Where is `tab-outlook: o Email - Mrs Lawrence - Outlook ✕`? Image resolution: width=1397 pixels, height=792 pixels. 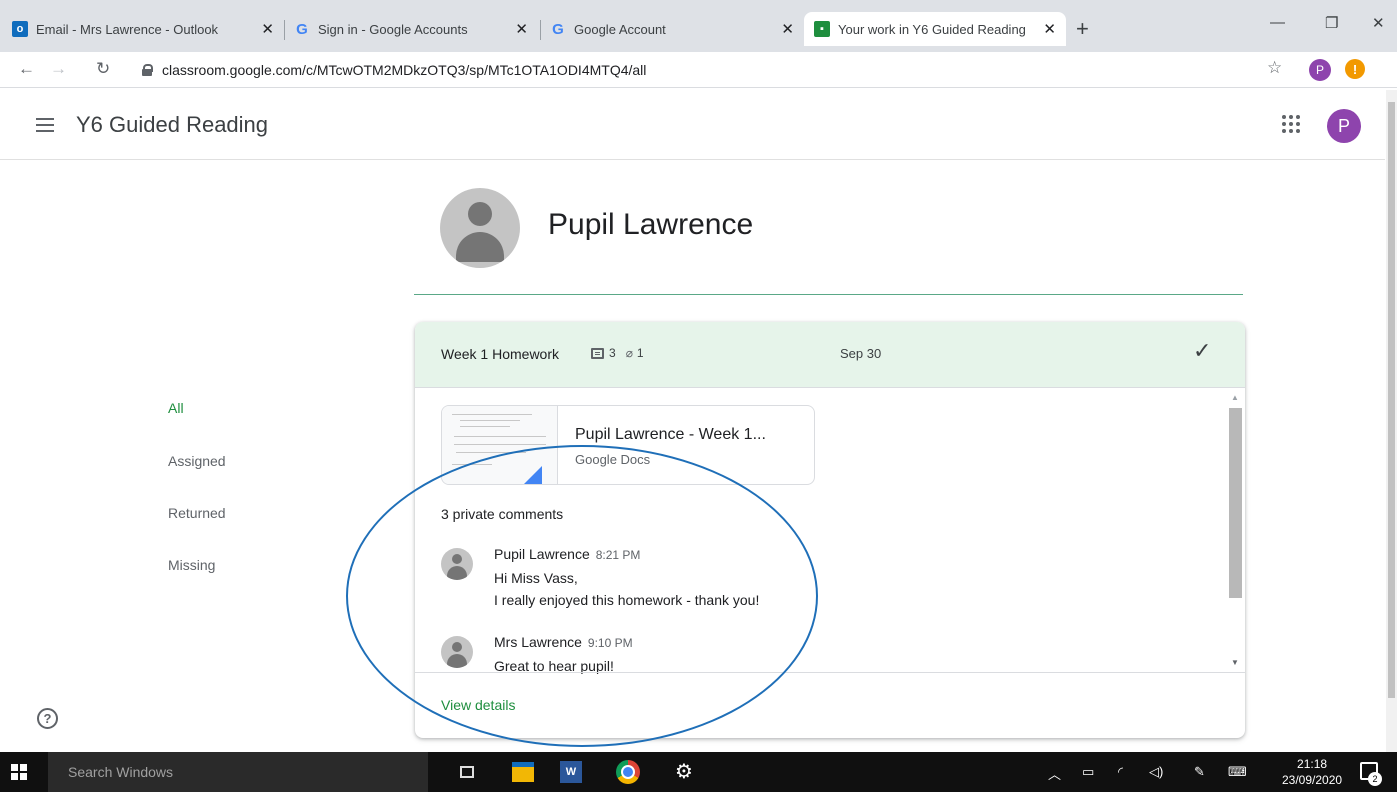
tab-outlook: o Email - Mrs Lawrence - Outlook ✕ is located at coordinates (148, 29).